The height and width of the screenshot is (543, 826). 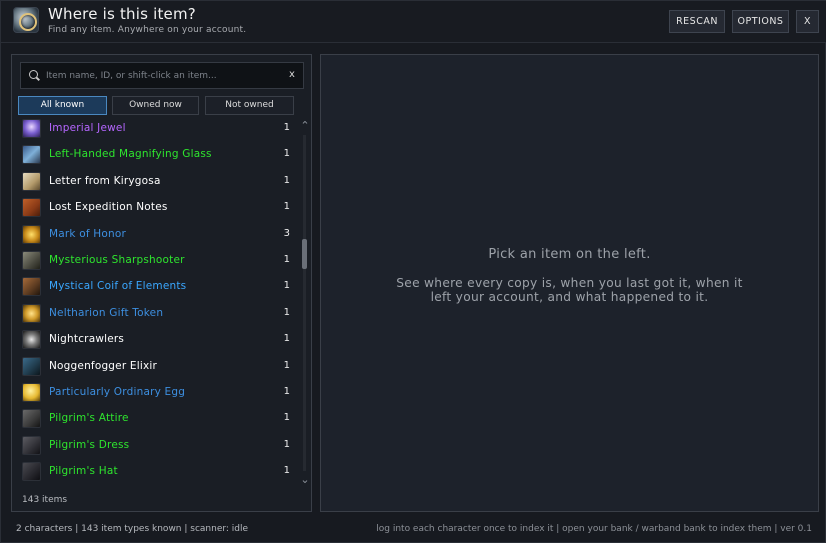 What do you see at coordinates (89, 418) in the screenshot?
I see `item-name: Pilgrim's Attire` at bounding box center [89, 418].